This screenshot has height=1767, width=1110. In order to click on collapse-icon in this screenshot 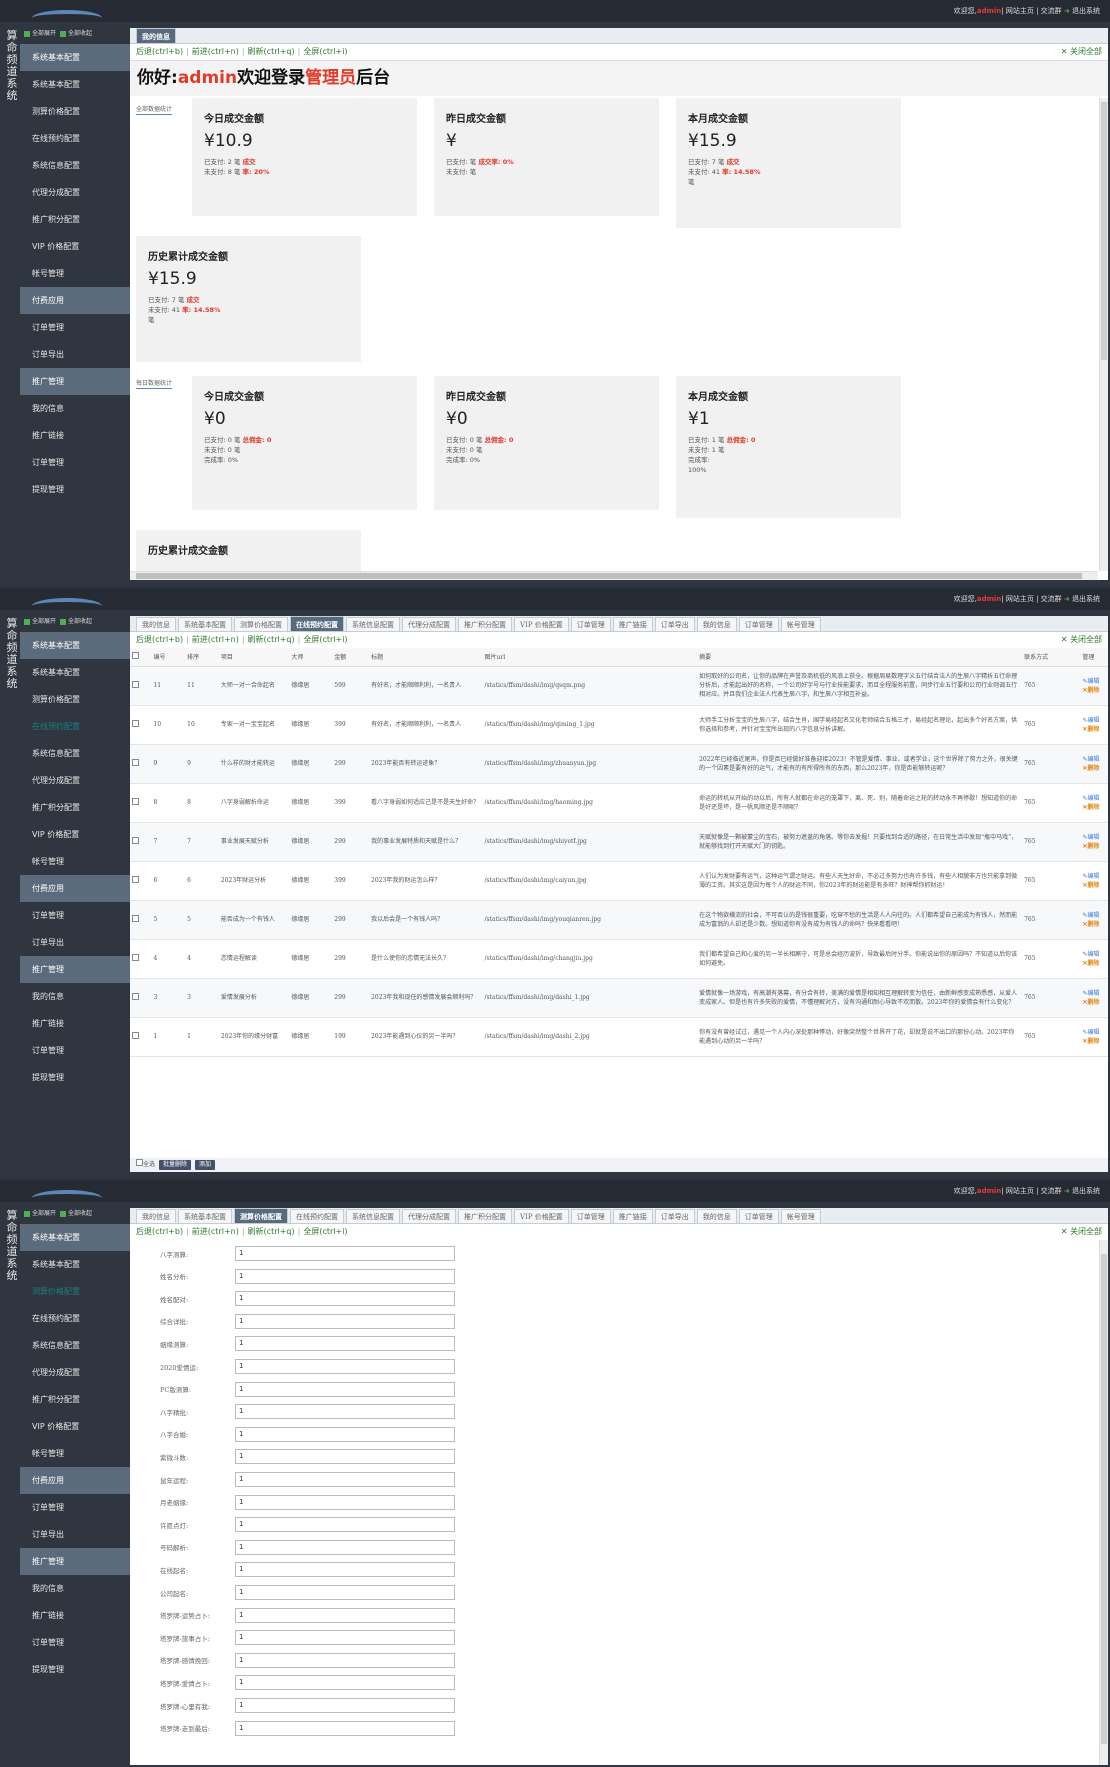, I will do `click(63, 33)`.